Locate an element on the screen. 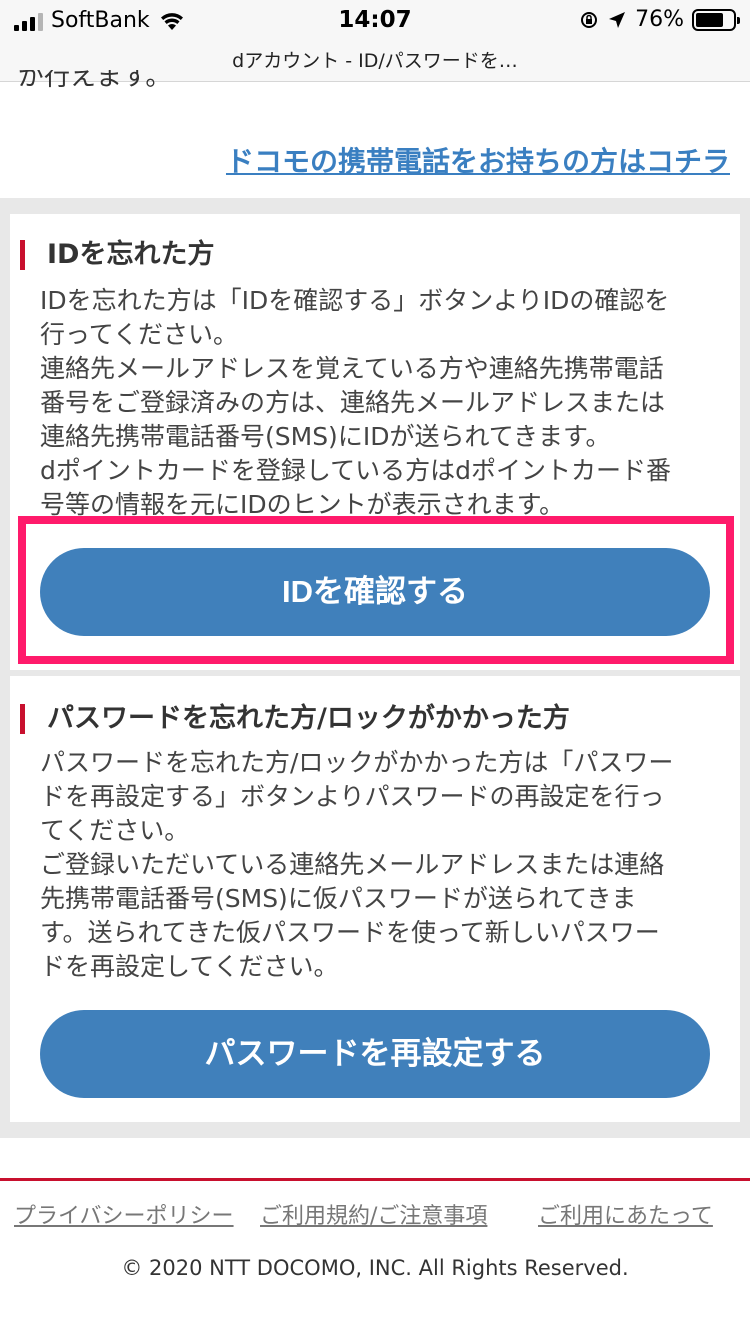  footer-links: プライバシーポリシー ご利用規約/ご注意事項 ご利用にあたって is located at coordinates (375, 1214).